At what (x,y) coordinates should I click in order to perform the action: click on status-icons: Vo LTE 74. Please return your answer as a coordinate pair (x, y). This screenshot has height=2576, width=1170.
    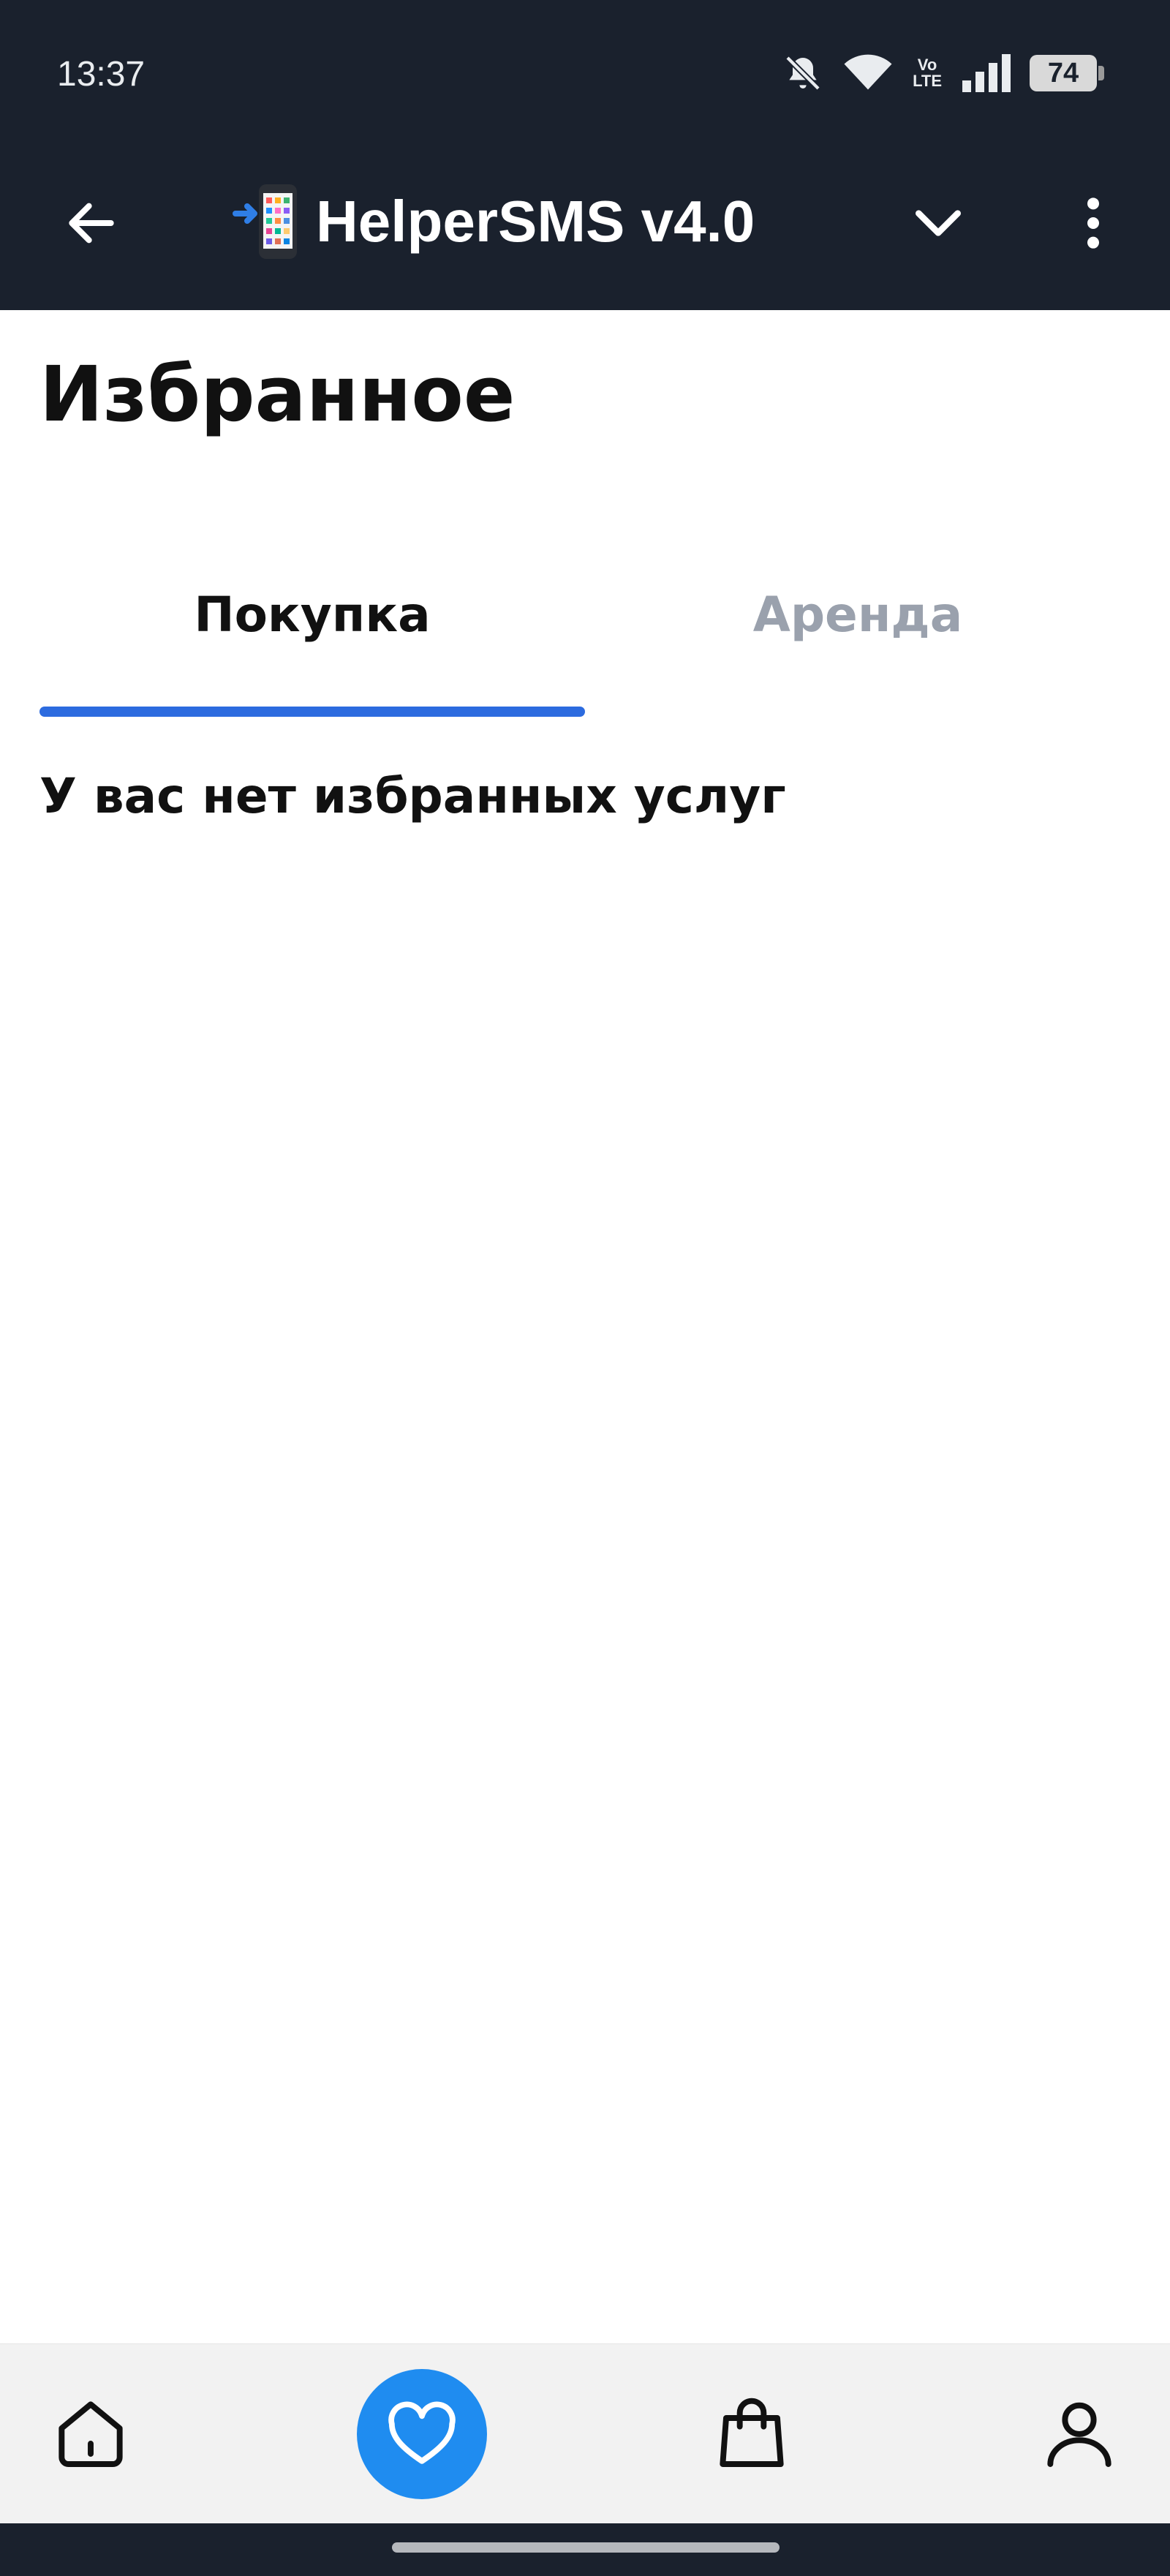
    Looking at the image, I should click on (943, 73).